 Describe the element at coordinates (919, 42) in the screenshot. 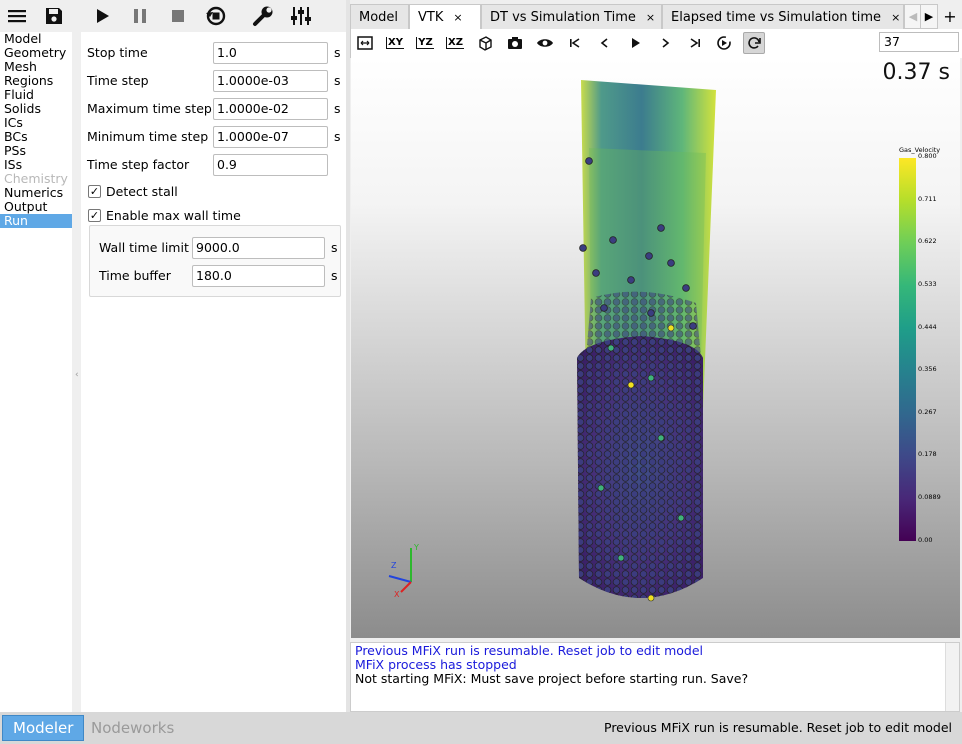

I see `frame-number-input: 37` at that location.